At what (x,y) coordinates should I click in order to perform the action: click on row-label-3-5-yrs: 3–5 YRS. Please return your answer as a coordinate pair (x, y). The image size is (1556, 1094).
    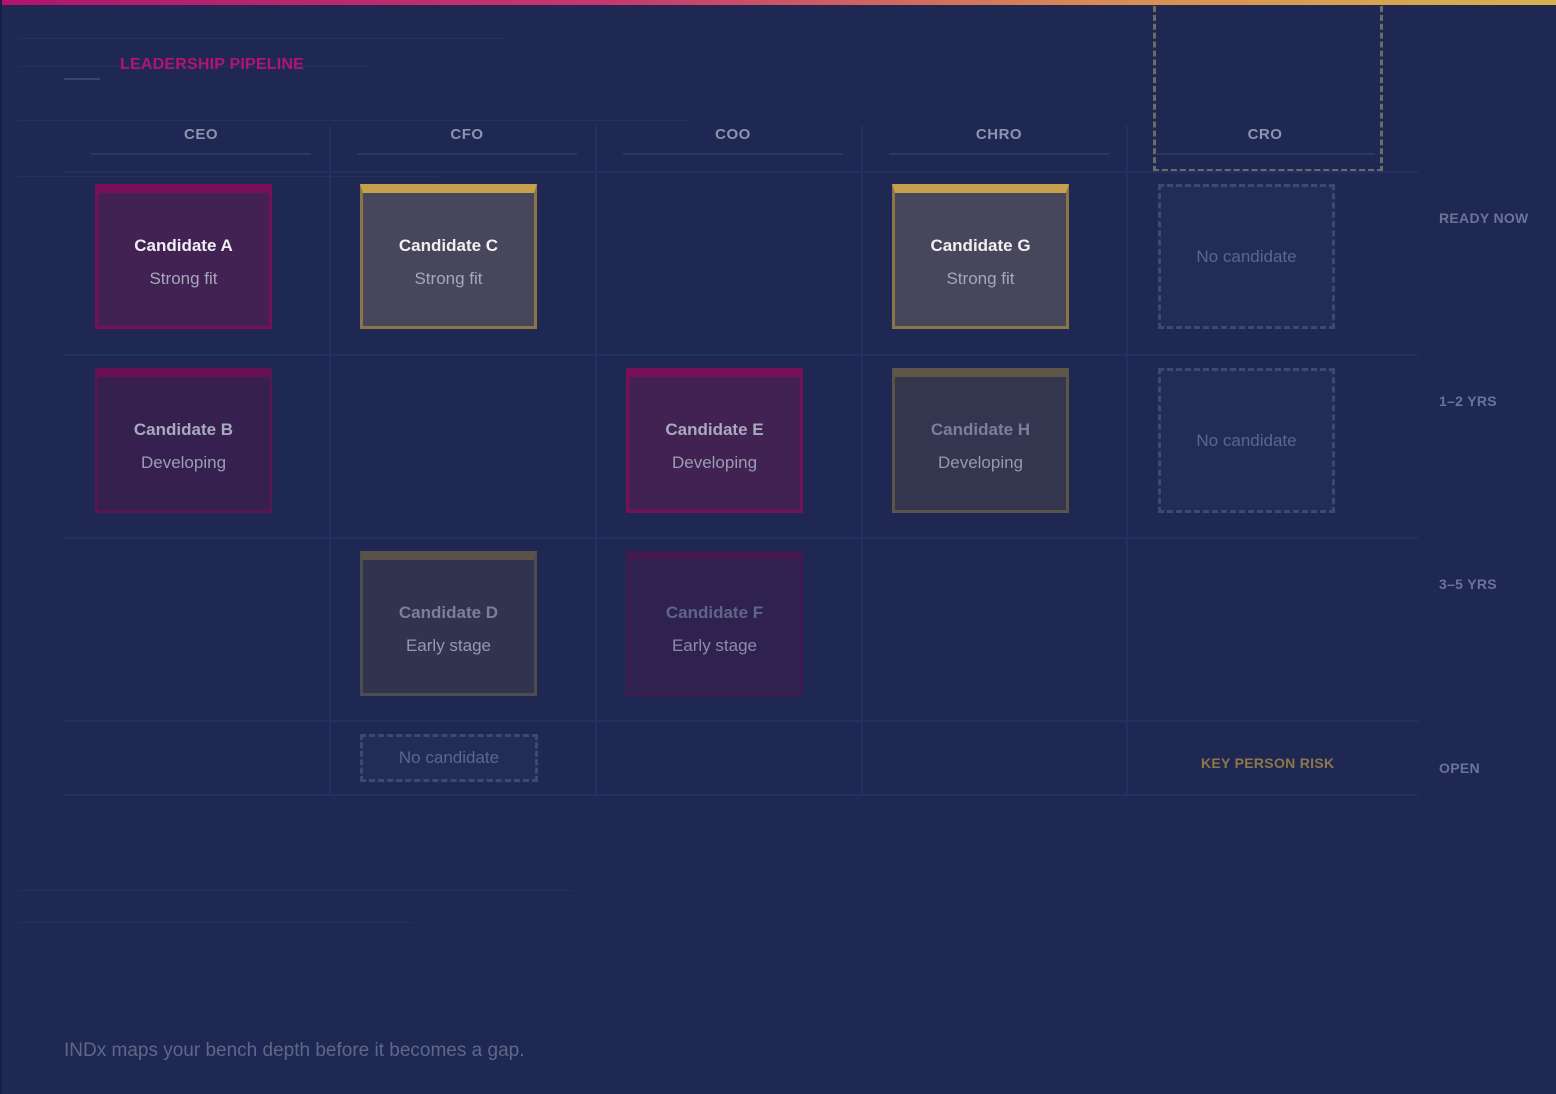
    Looking at the image, I should click on (1468, 584).